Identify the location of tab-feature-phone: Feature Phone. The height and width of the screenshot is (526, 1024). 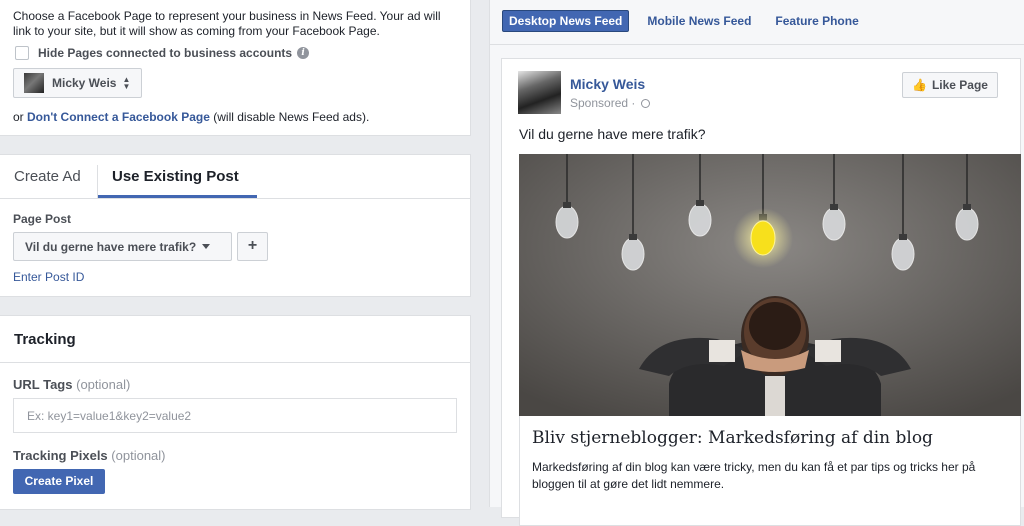
(816, 21).